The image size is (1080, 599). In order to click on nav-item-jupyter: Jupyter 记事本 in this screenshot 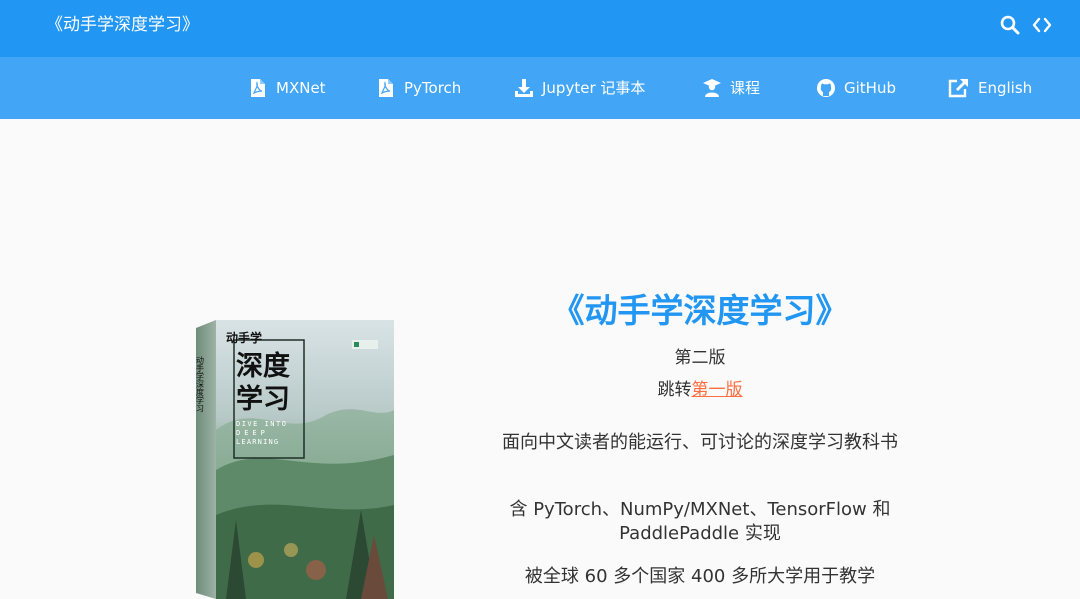, I will do `click(579, 88)`.